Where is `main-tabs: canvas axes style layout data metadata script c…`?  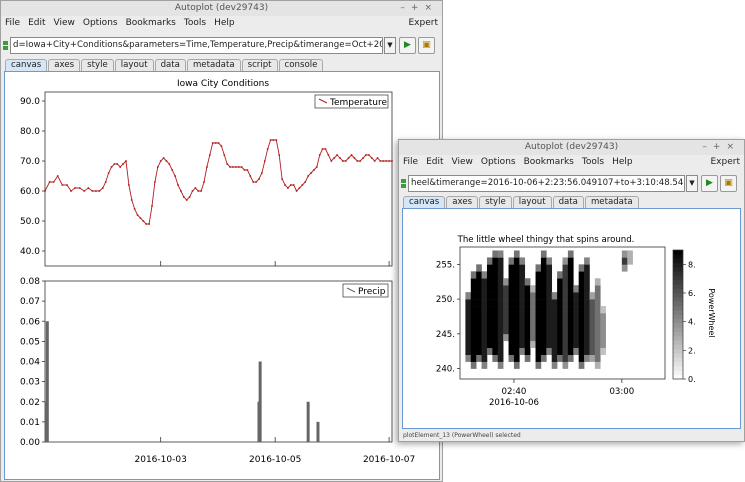
main-tabs: canvas axes style layout data metadata script c… is located at coordinates (164, 65).